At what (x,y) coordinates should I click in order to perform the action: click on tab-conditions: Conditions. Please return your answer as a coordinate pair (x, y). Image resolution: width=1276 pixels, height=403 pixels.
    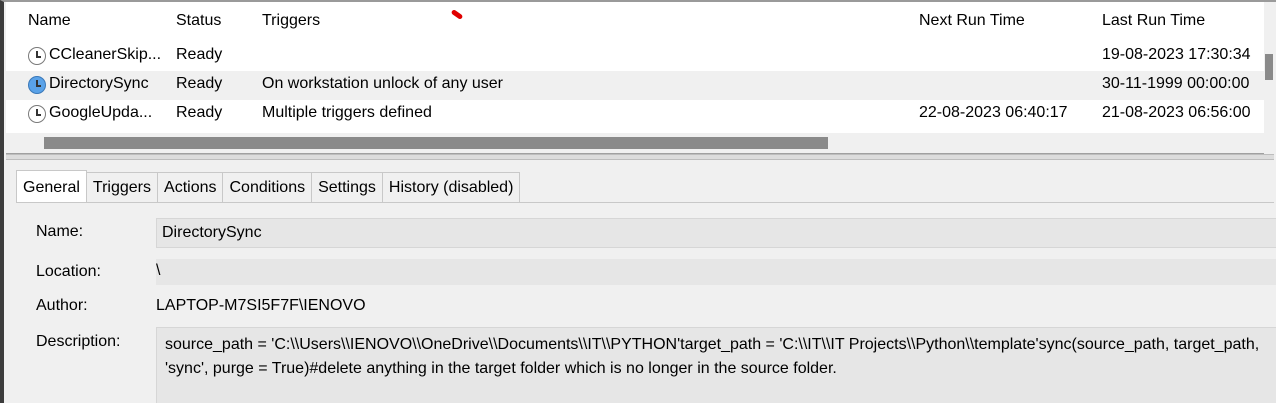
    Looking at the image, I should click on (268, 187).